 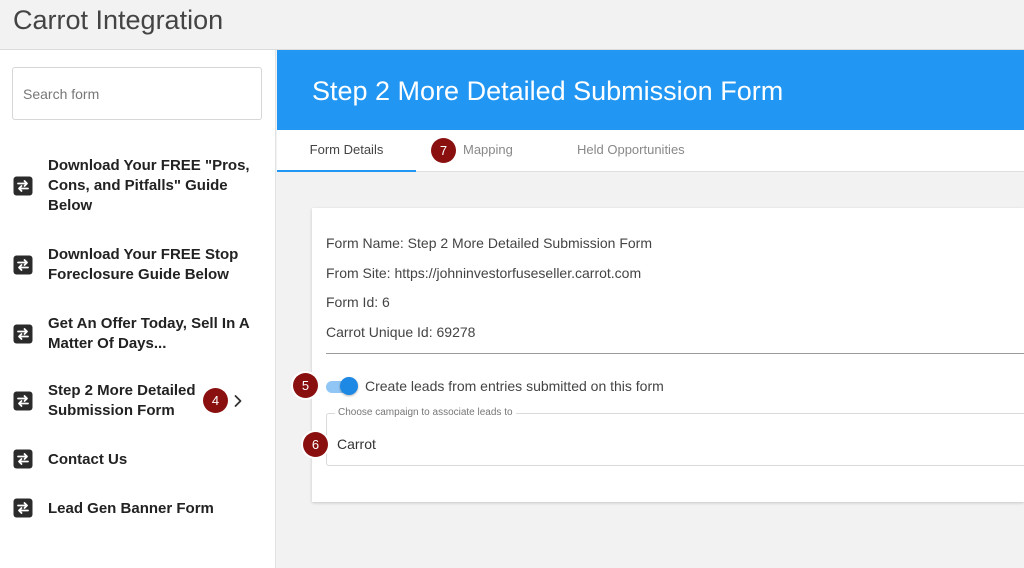 I want to click on sidebar-item-label: Contact Us, so click(x=88, y=459).